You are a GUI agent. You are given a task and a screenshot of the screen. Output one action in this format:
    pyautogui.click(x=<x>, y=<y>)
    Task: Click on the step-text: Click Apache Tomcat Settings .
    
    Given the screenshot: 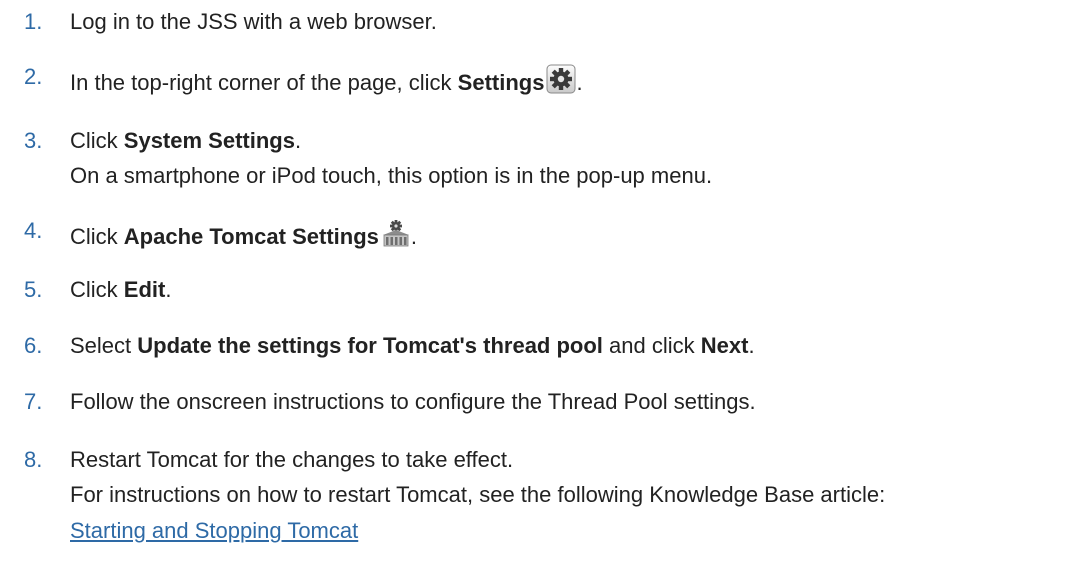 What is the action you would take?
    pyautogui.click(x=243, y=234)
    